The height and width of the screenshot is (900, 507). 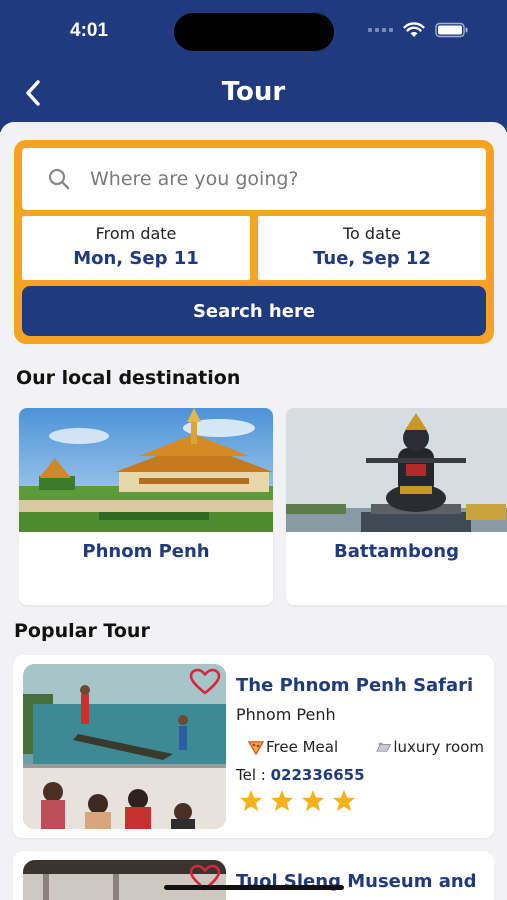 I want to click on search-button: Search here, so click(x=254, y=311).